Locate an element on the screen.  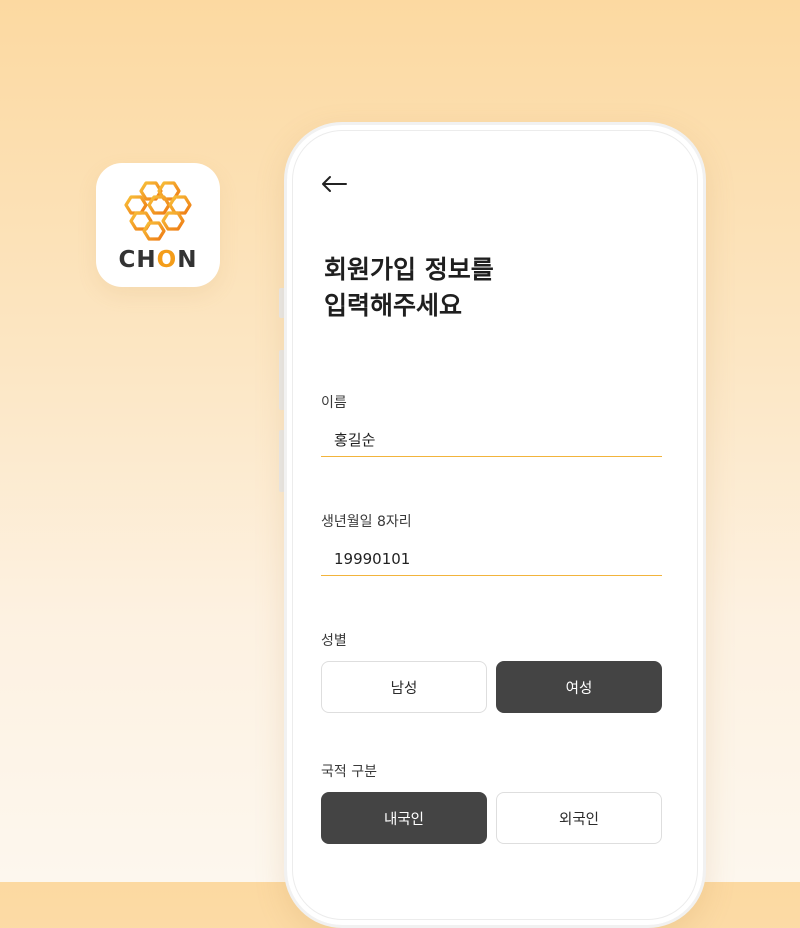
app-icon: CHON is located at coordinates (158, 225).